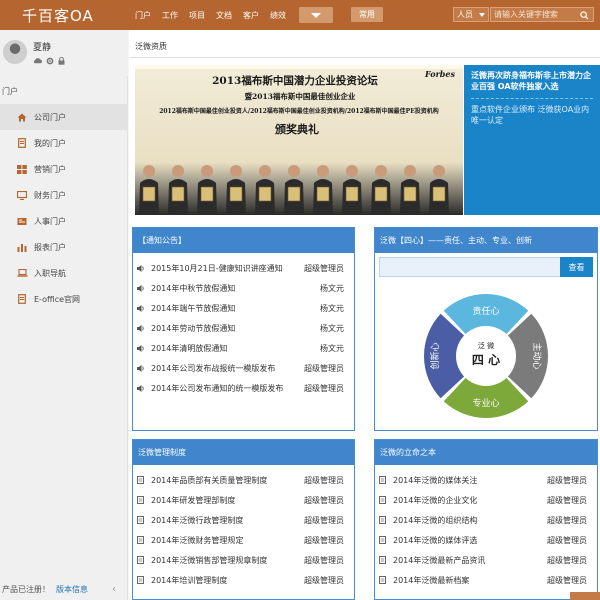  I want to click on avatar, so click(15, 52).